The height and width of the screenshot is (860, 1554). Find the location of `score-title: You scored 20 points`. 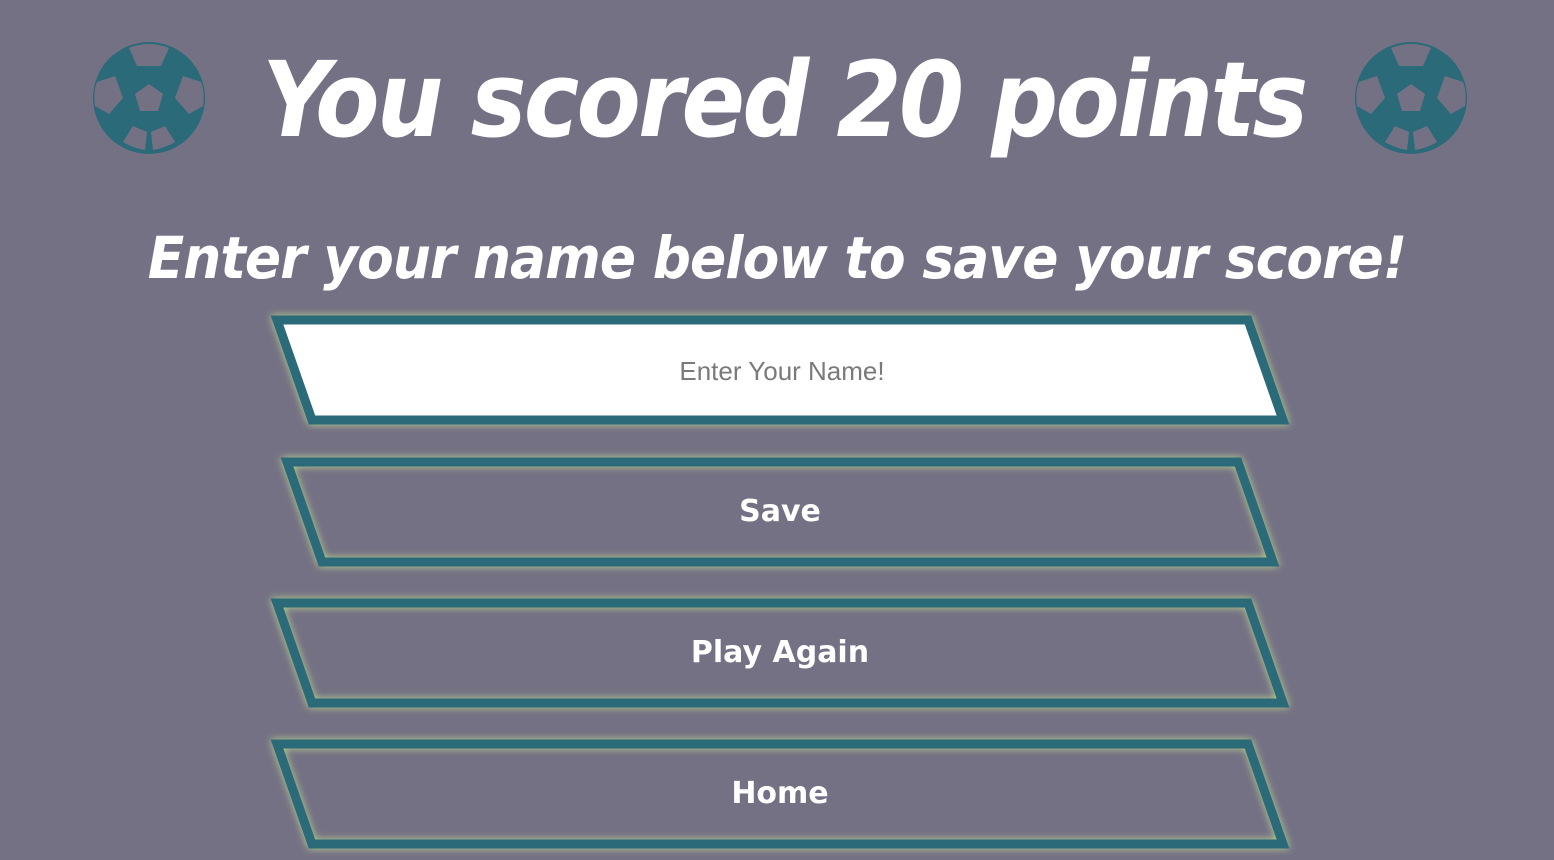

score-title: You scored 20 points is located at coordinates (785, 100).